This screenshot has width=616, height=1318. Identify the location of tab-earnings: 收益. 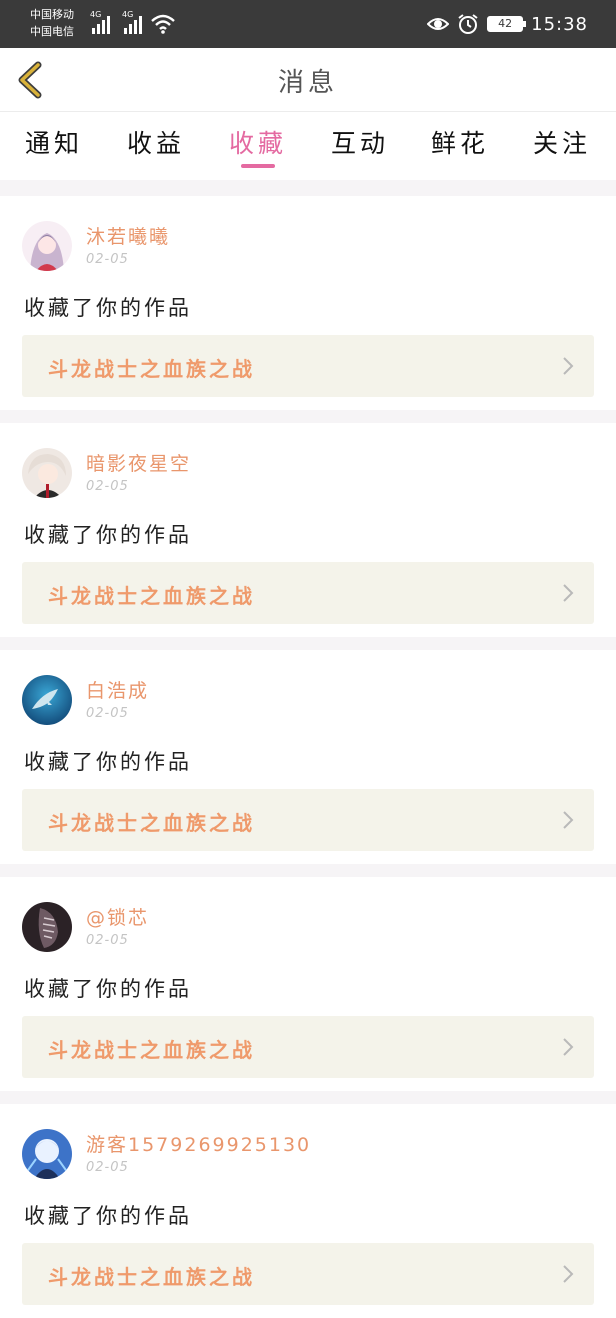
(156, 142).